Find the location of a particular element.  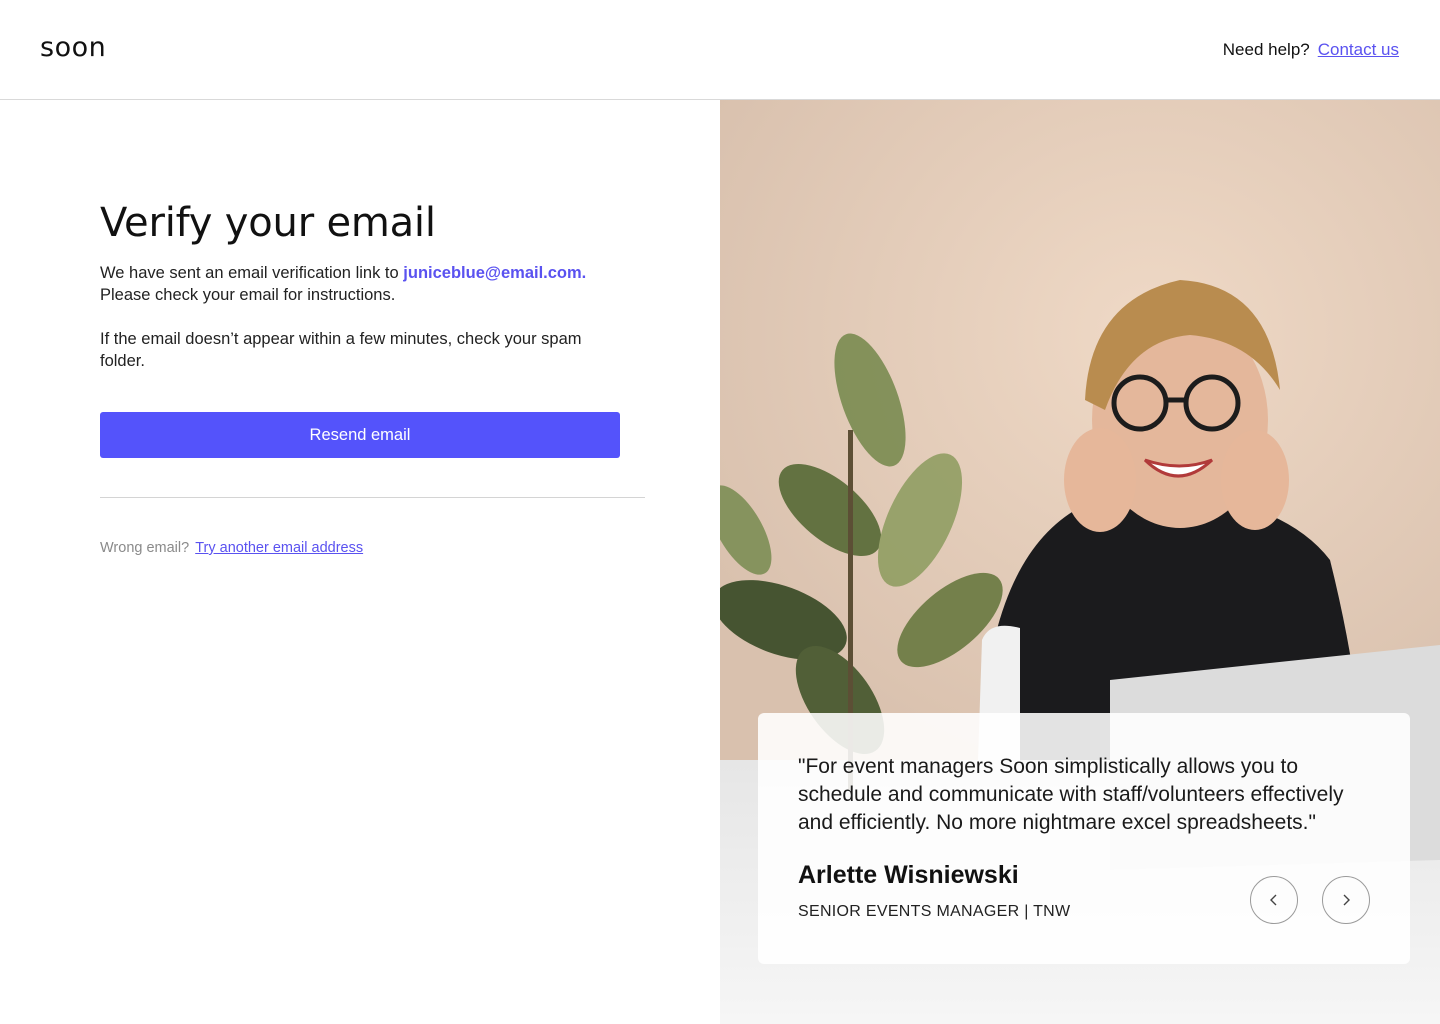

wrong-email-row: Wrong email? Try another email address is located at coordinates (231, 548).